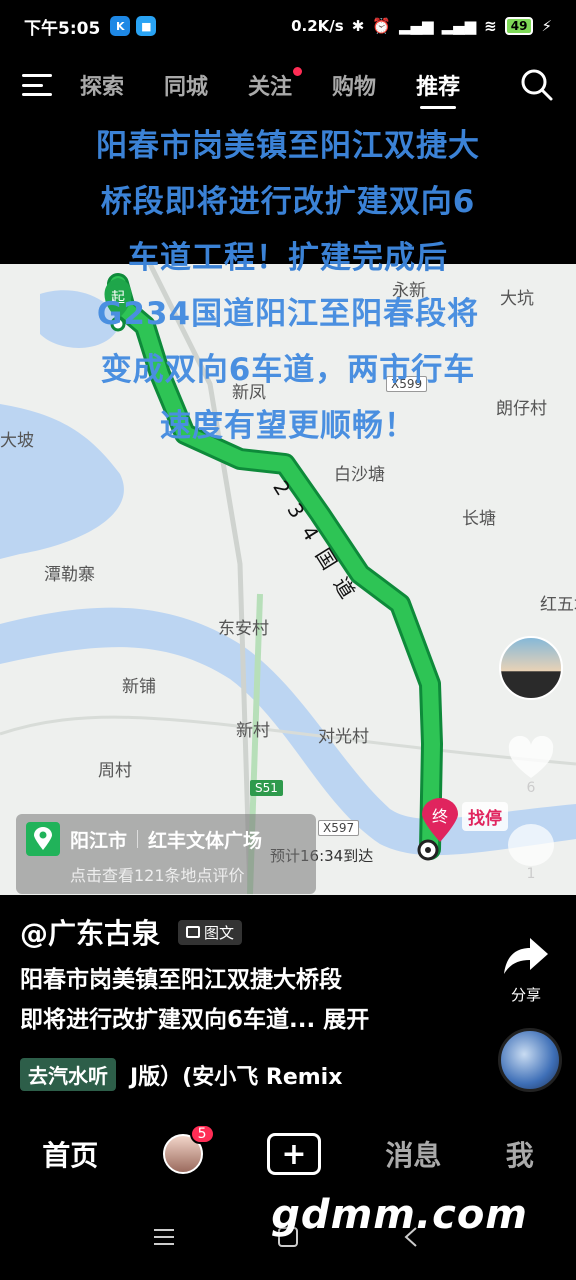 Image resolution: width=576 pixels, height=1280 pixels. Describe the element at coordinates (317, 26) in the screenshot. I see `net-speed: 0.2K/s` at that location.